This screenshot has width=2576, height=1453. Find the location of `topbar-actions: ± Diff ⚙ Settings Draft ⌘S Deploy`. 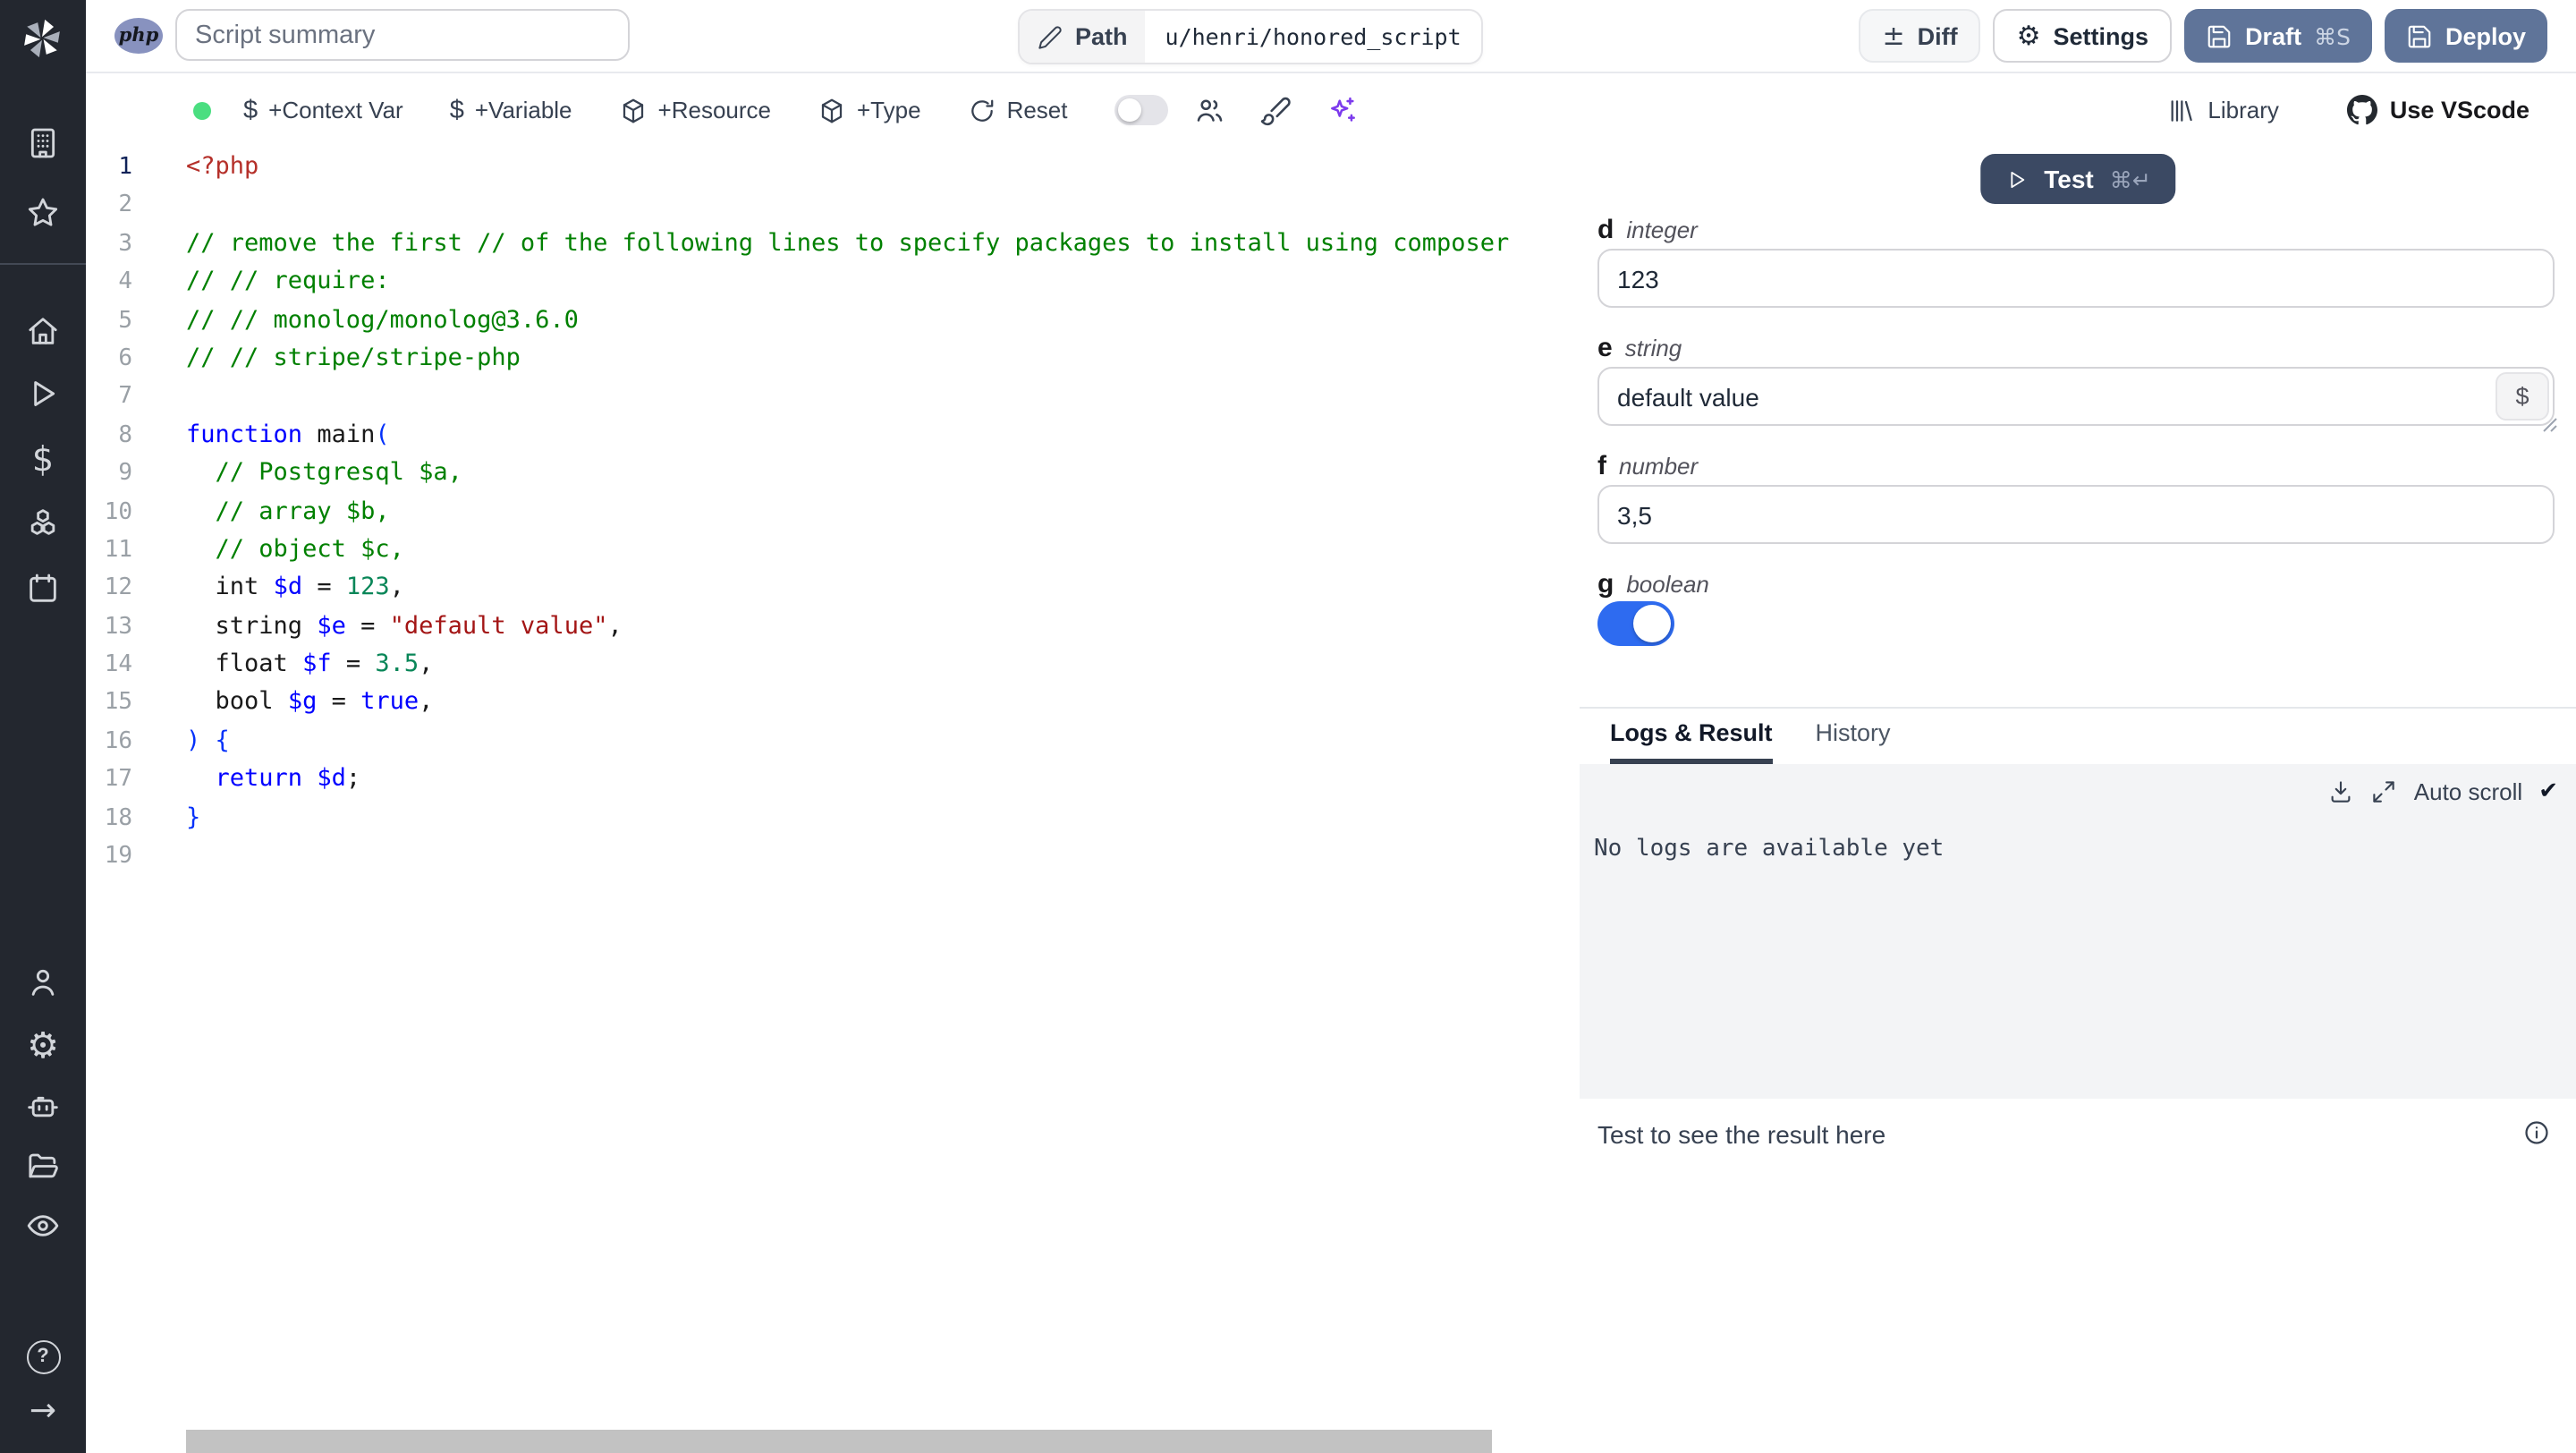

topbar-actions: ± Diff ⚙ Settings Draft ⌘S Deploy is located at coordinates (2203, 36).